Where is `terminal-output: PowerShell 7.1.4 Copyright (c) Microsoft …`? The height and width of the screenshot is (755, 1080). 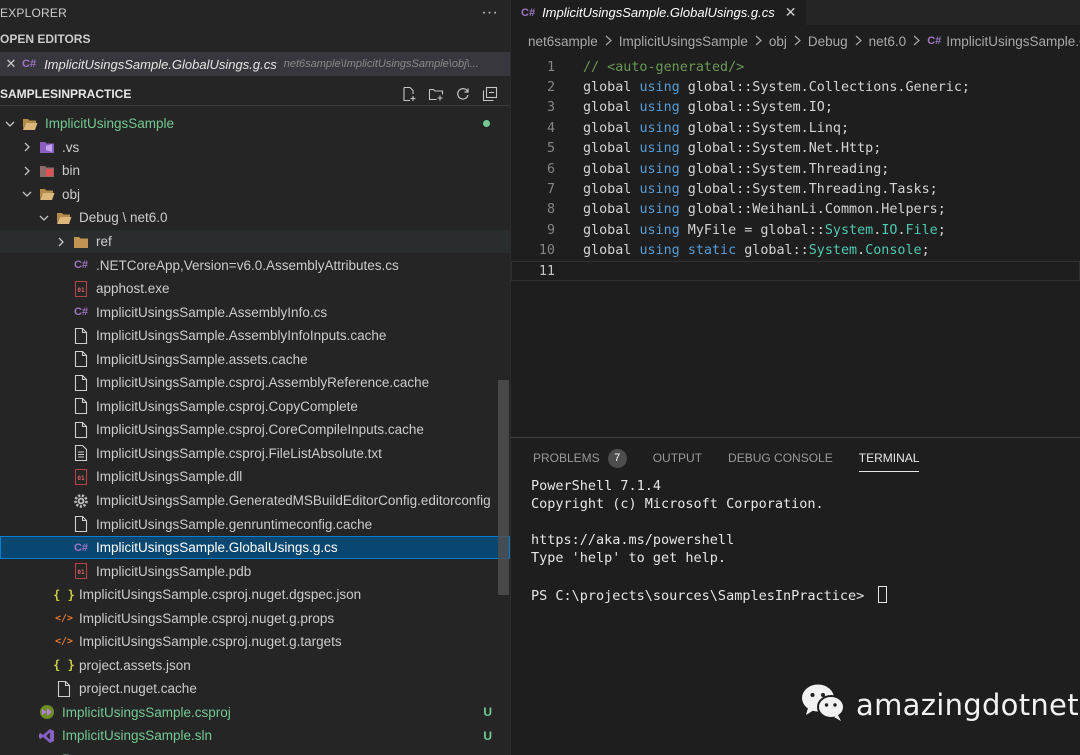 terminal-output: PowerShell 7.1.4 Copyright (c) Microsoft … is located at coordinates (795, 541).